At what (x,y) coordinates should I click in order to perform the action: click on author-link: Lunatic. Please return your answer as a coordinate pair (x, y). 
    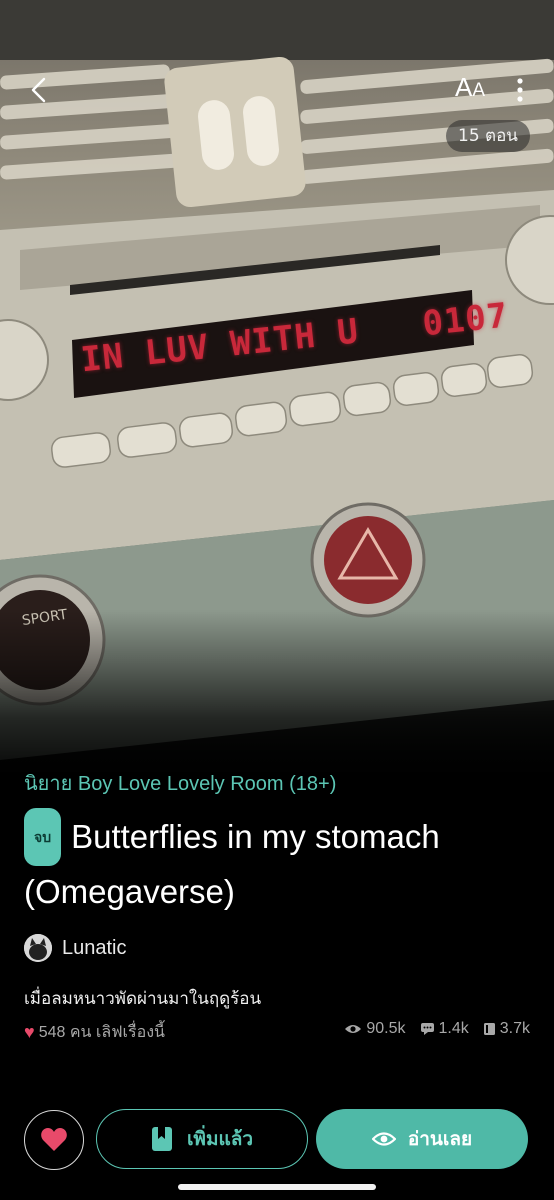
    Looking at the image, I should click on (75, 948).